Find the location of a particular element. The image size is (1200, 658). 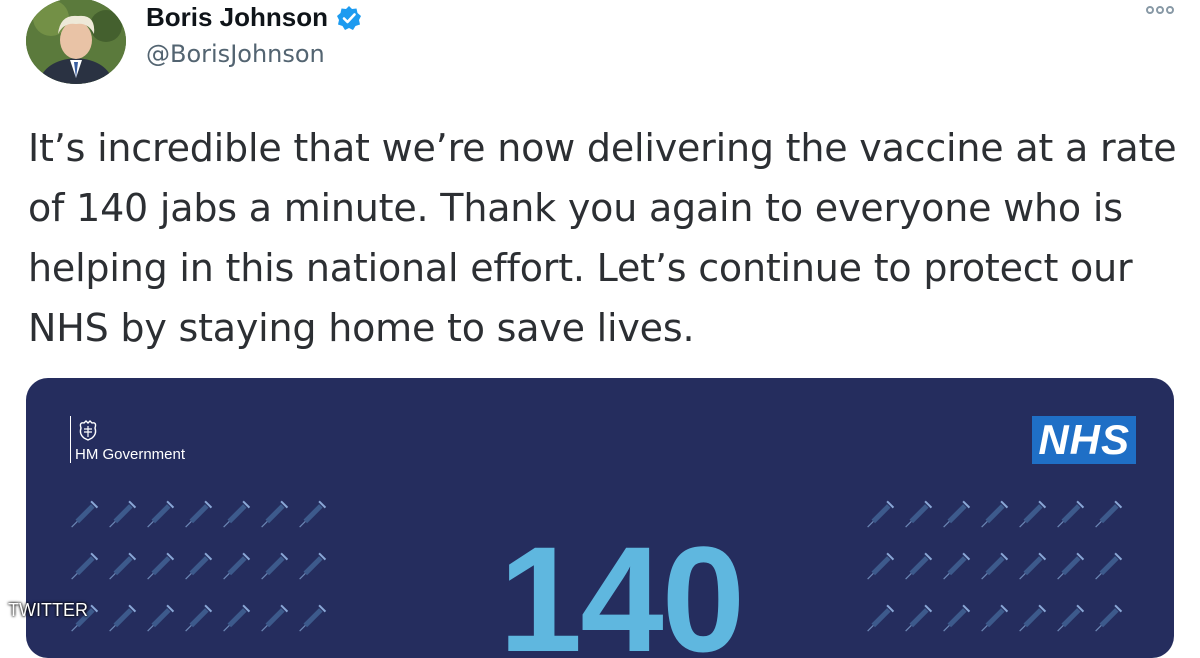

syringe-pattern-right is located at coordinates (995, 566).